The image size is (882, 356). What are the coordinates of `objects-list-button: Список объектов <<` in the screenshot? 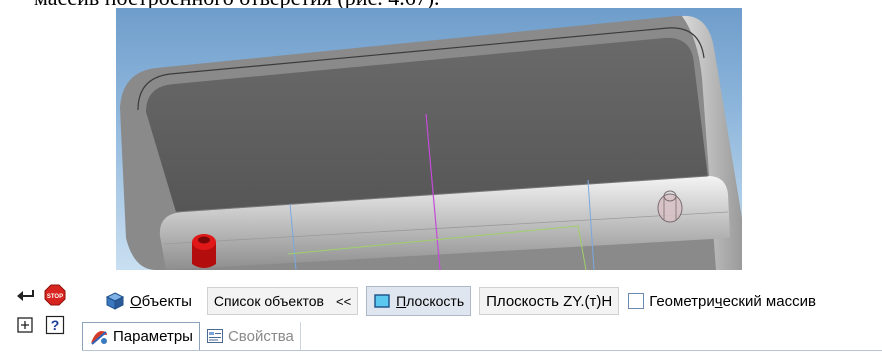 It's located at (282, 301).